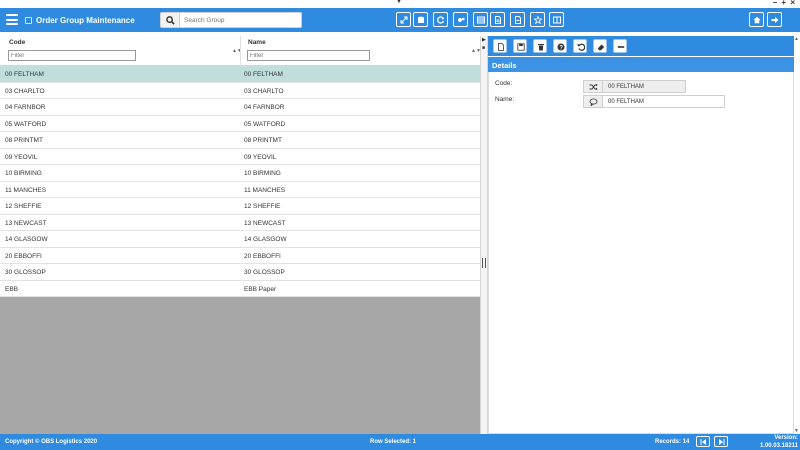 Image resolution: width=800 pixels, height=450 pixels. I want to click on name-filter-input, so click(308, 55).